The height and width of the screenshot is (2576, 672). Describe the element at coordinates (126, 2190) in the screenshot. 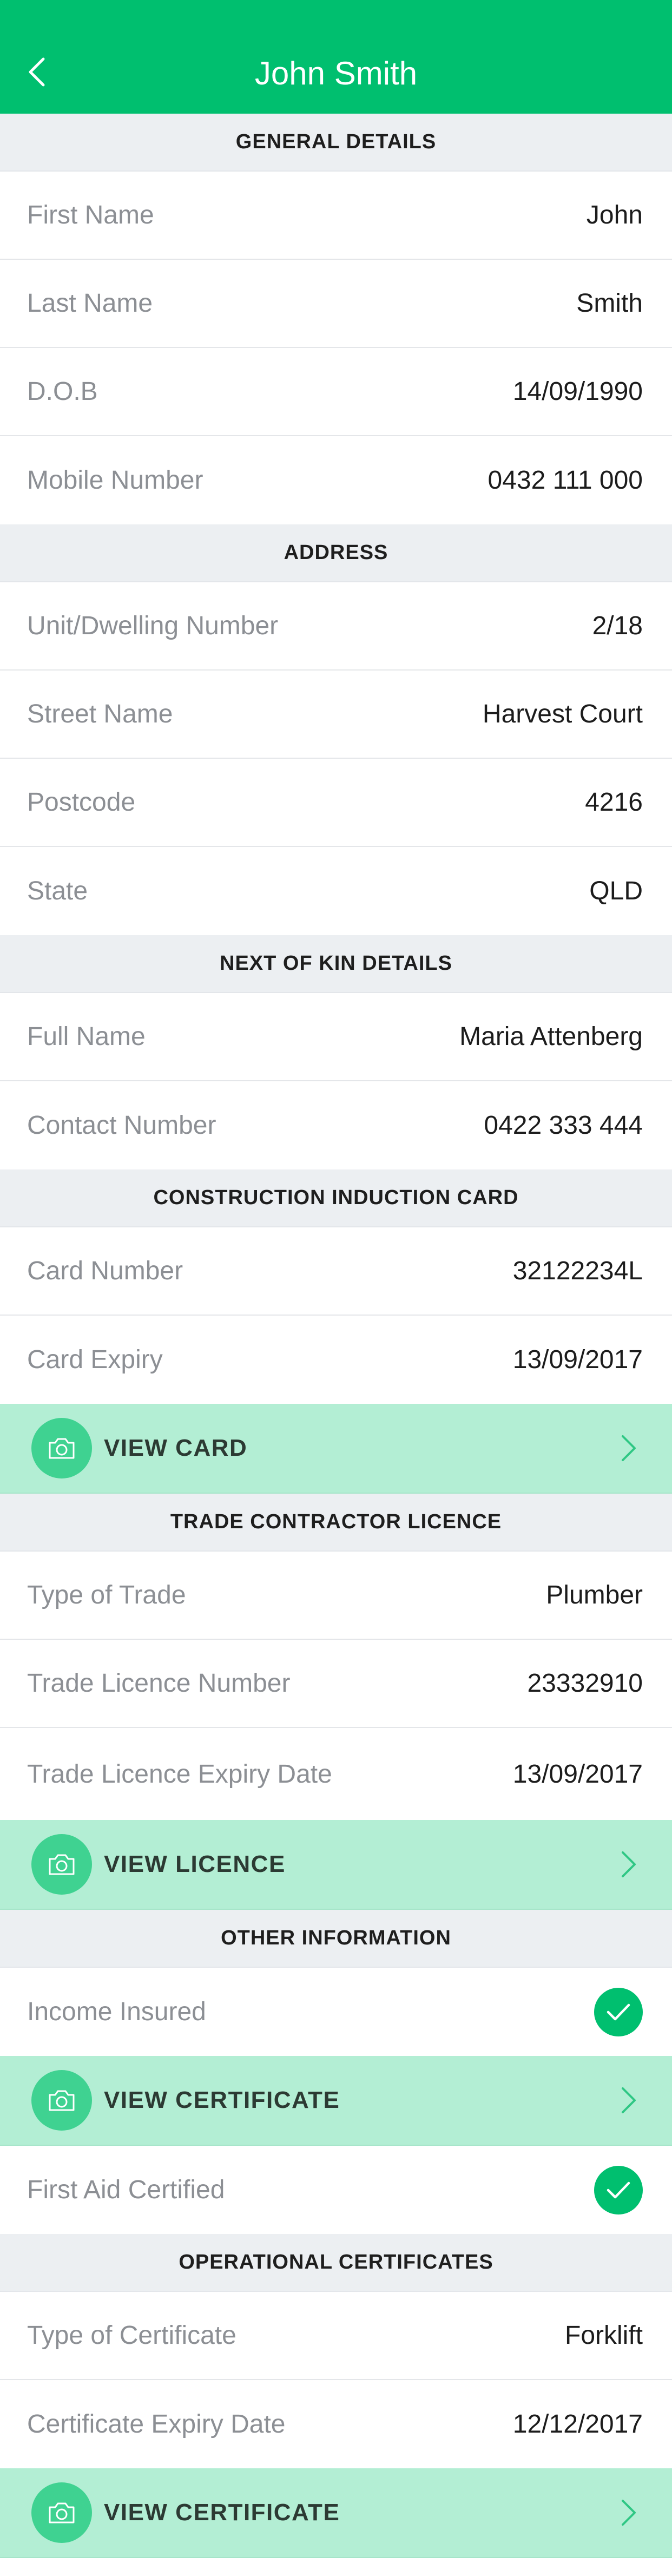

I see `first-aid-certified-label: First Aid Certified` at that location.